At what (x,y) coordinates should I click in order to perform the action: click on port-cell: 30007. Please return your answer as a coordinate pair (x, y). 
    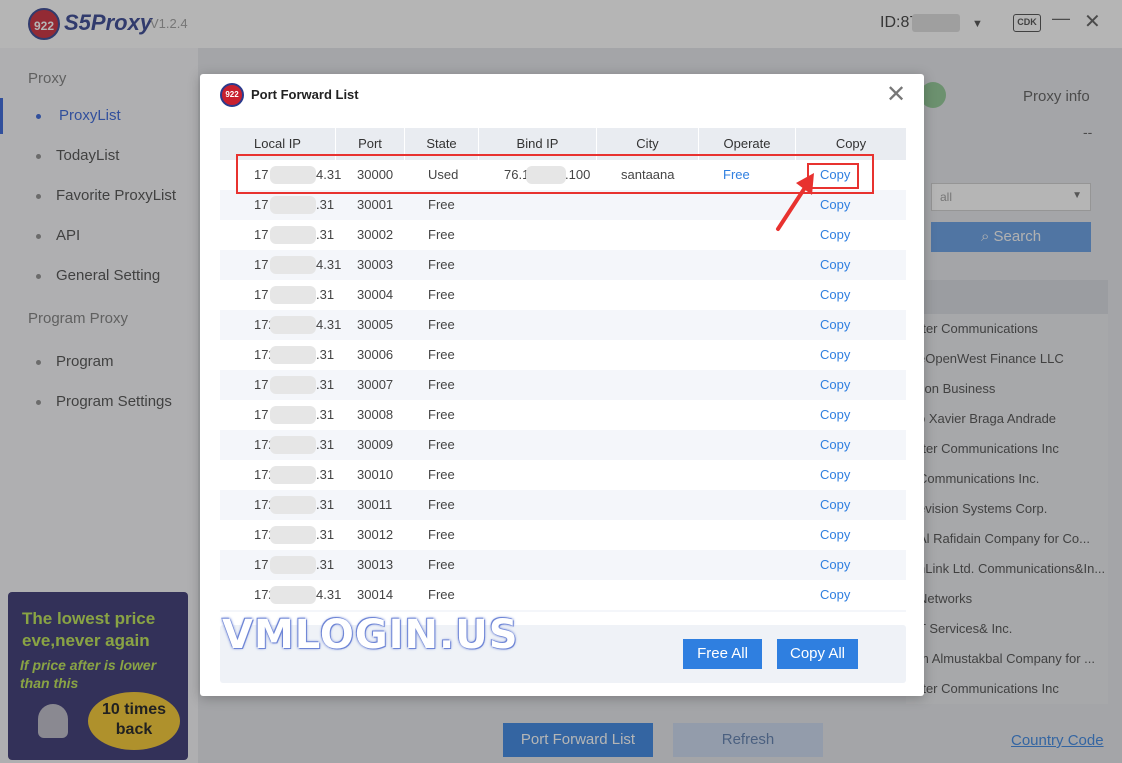
    Looking at the image, I should click on (375, 384).